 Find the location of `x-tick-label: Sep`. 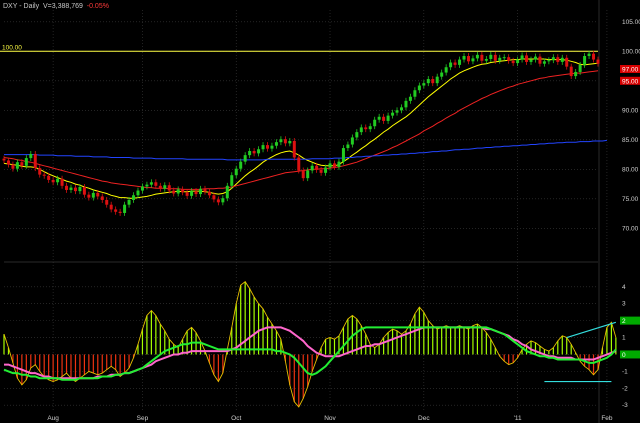

x-tick-label: Sep is located at coordinates (143, 418).